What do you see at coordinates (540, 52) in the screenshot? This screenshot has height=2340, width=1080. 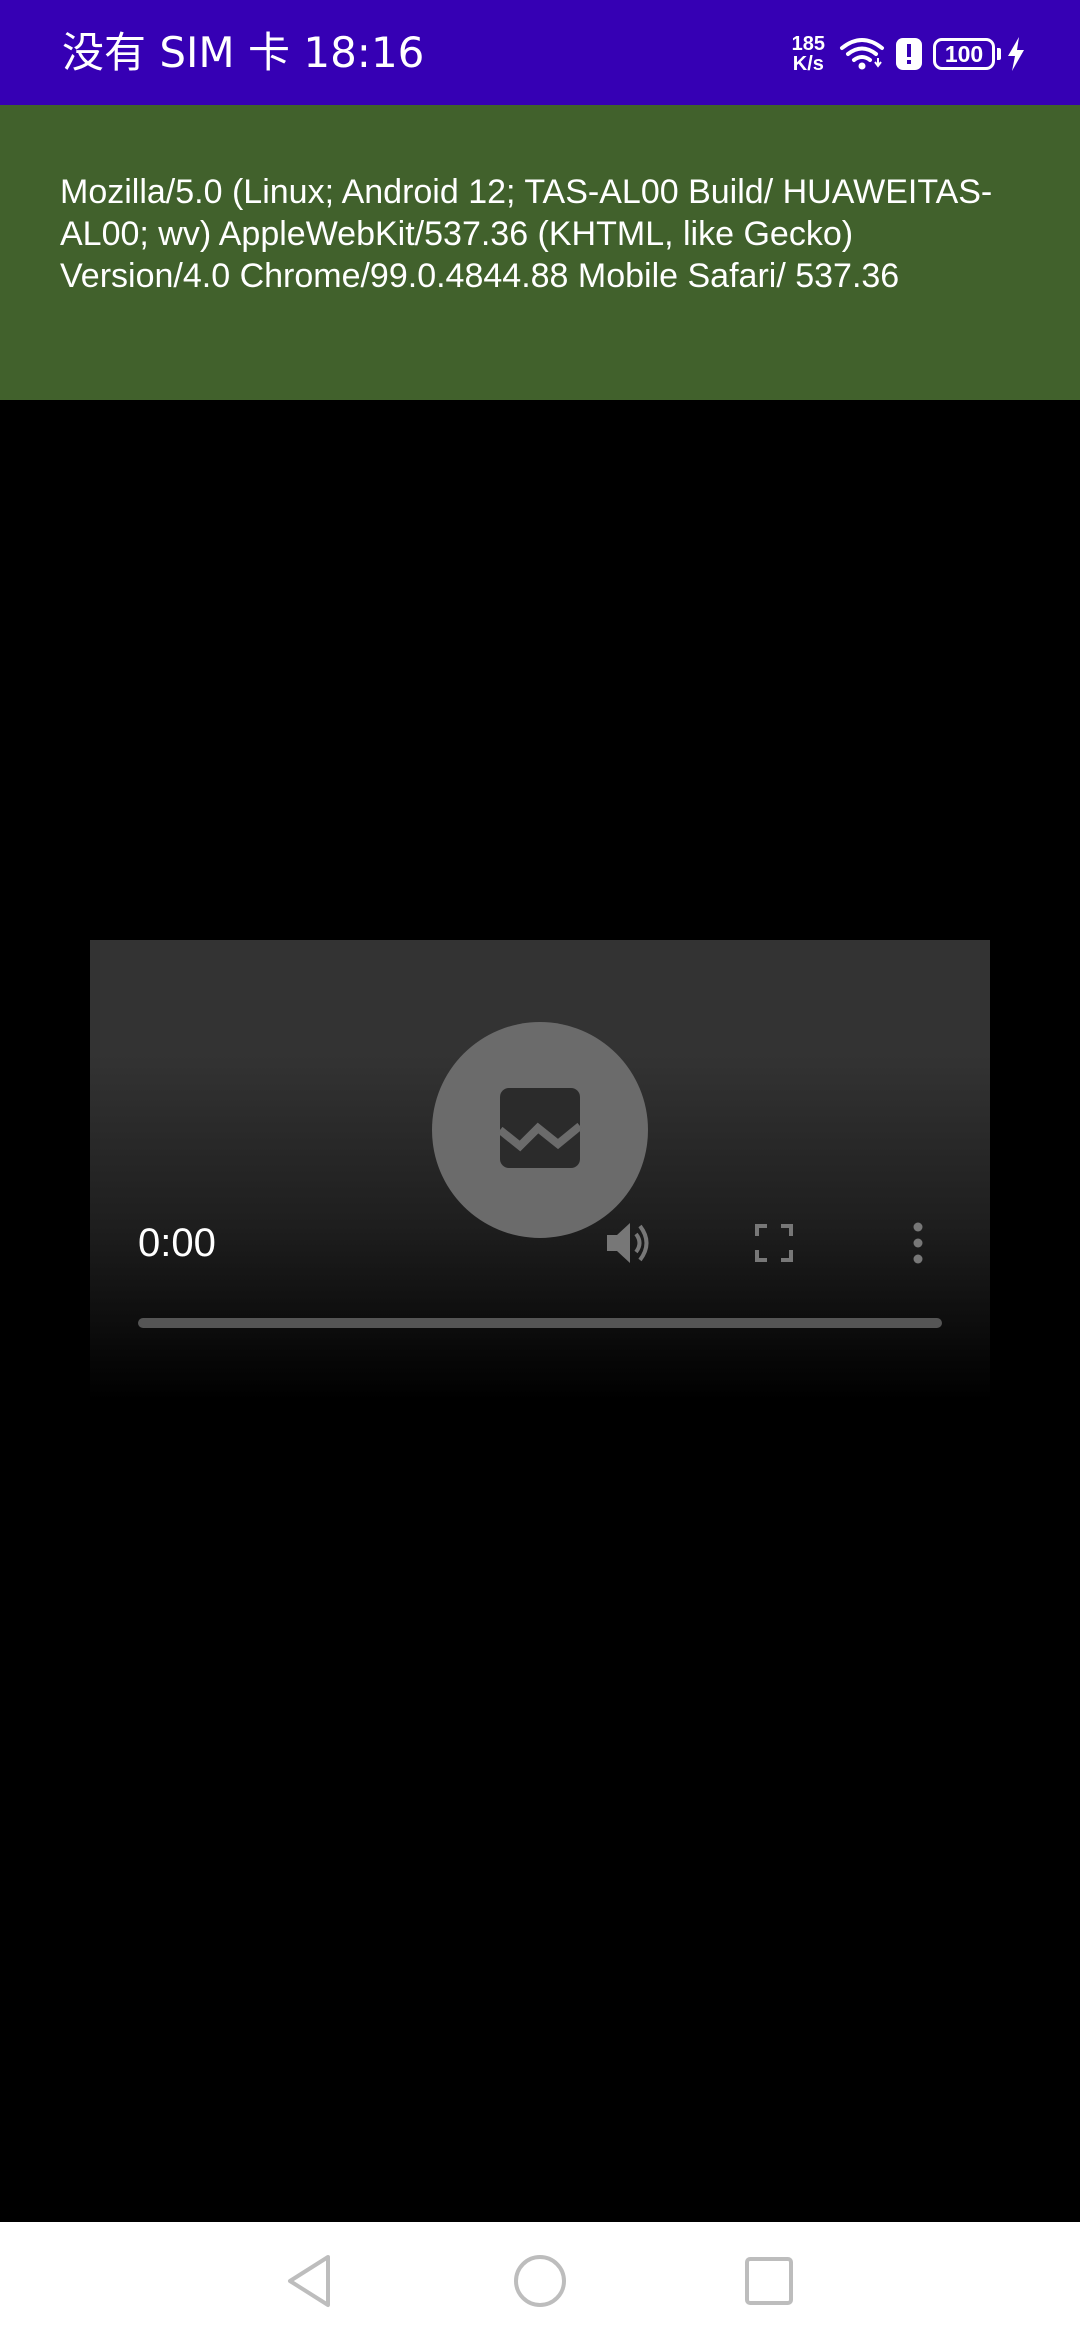 I see `status-bar: 没有 SIM 卡 18:16 185 K/s 100` at bounding box center [540, 52].